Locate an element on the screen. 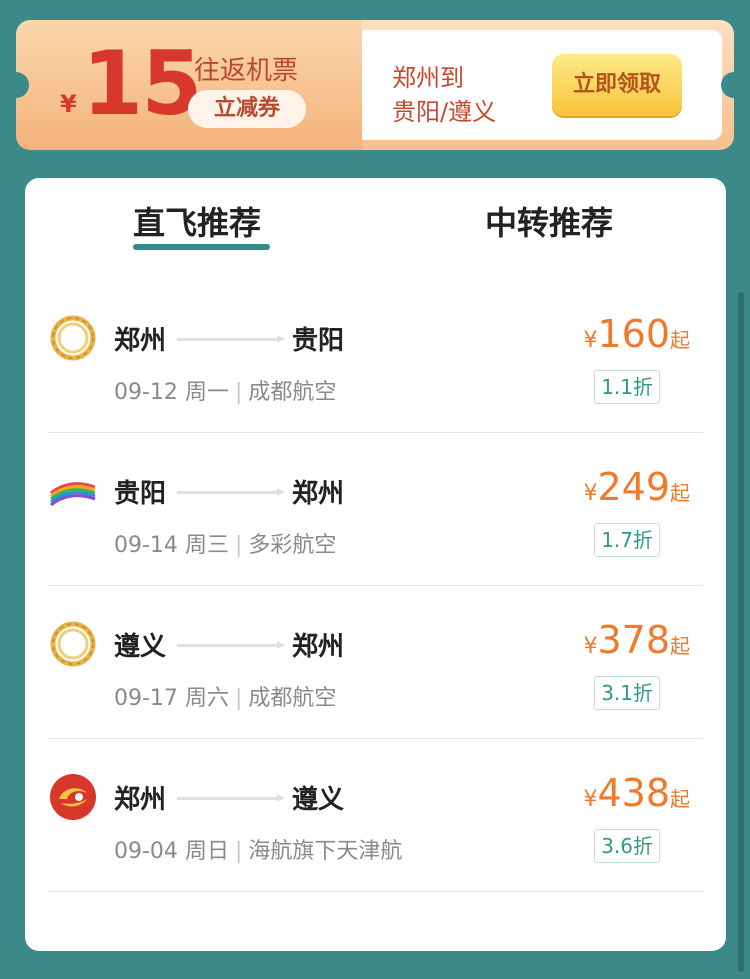  departure-city: 贵阳 is located at coordinates (140, 494).